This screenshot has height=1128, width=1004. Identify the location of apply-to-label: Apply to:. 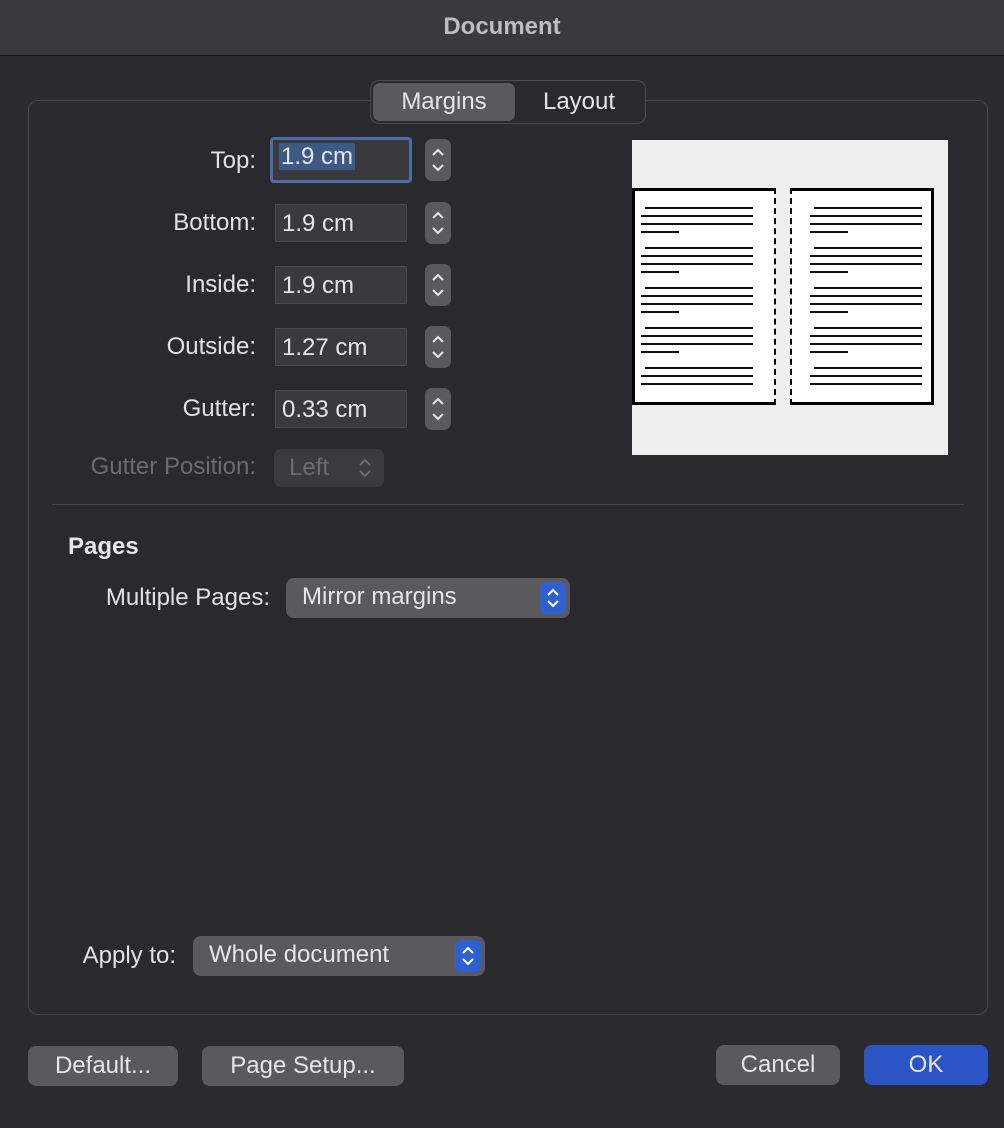
(129, 955).